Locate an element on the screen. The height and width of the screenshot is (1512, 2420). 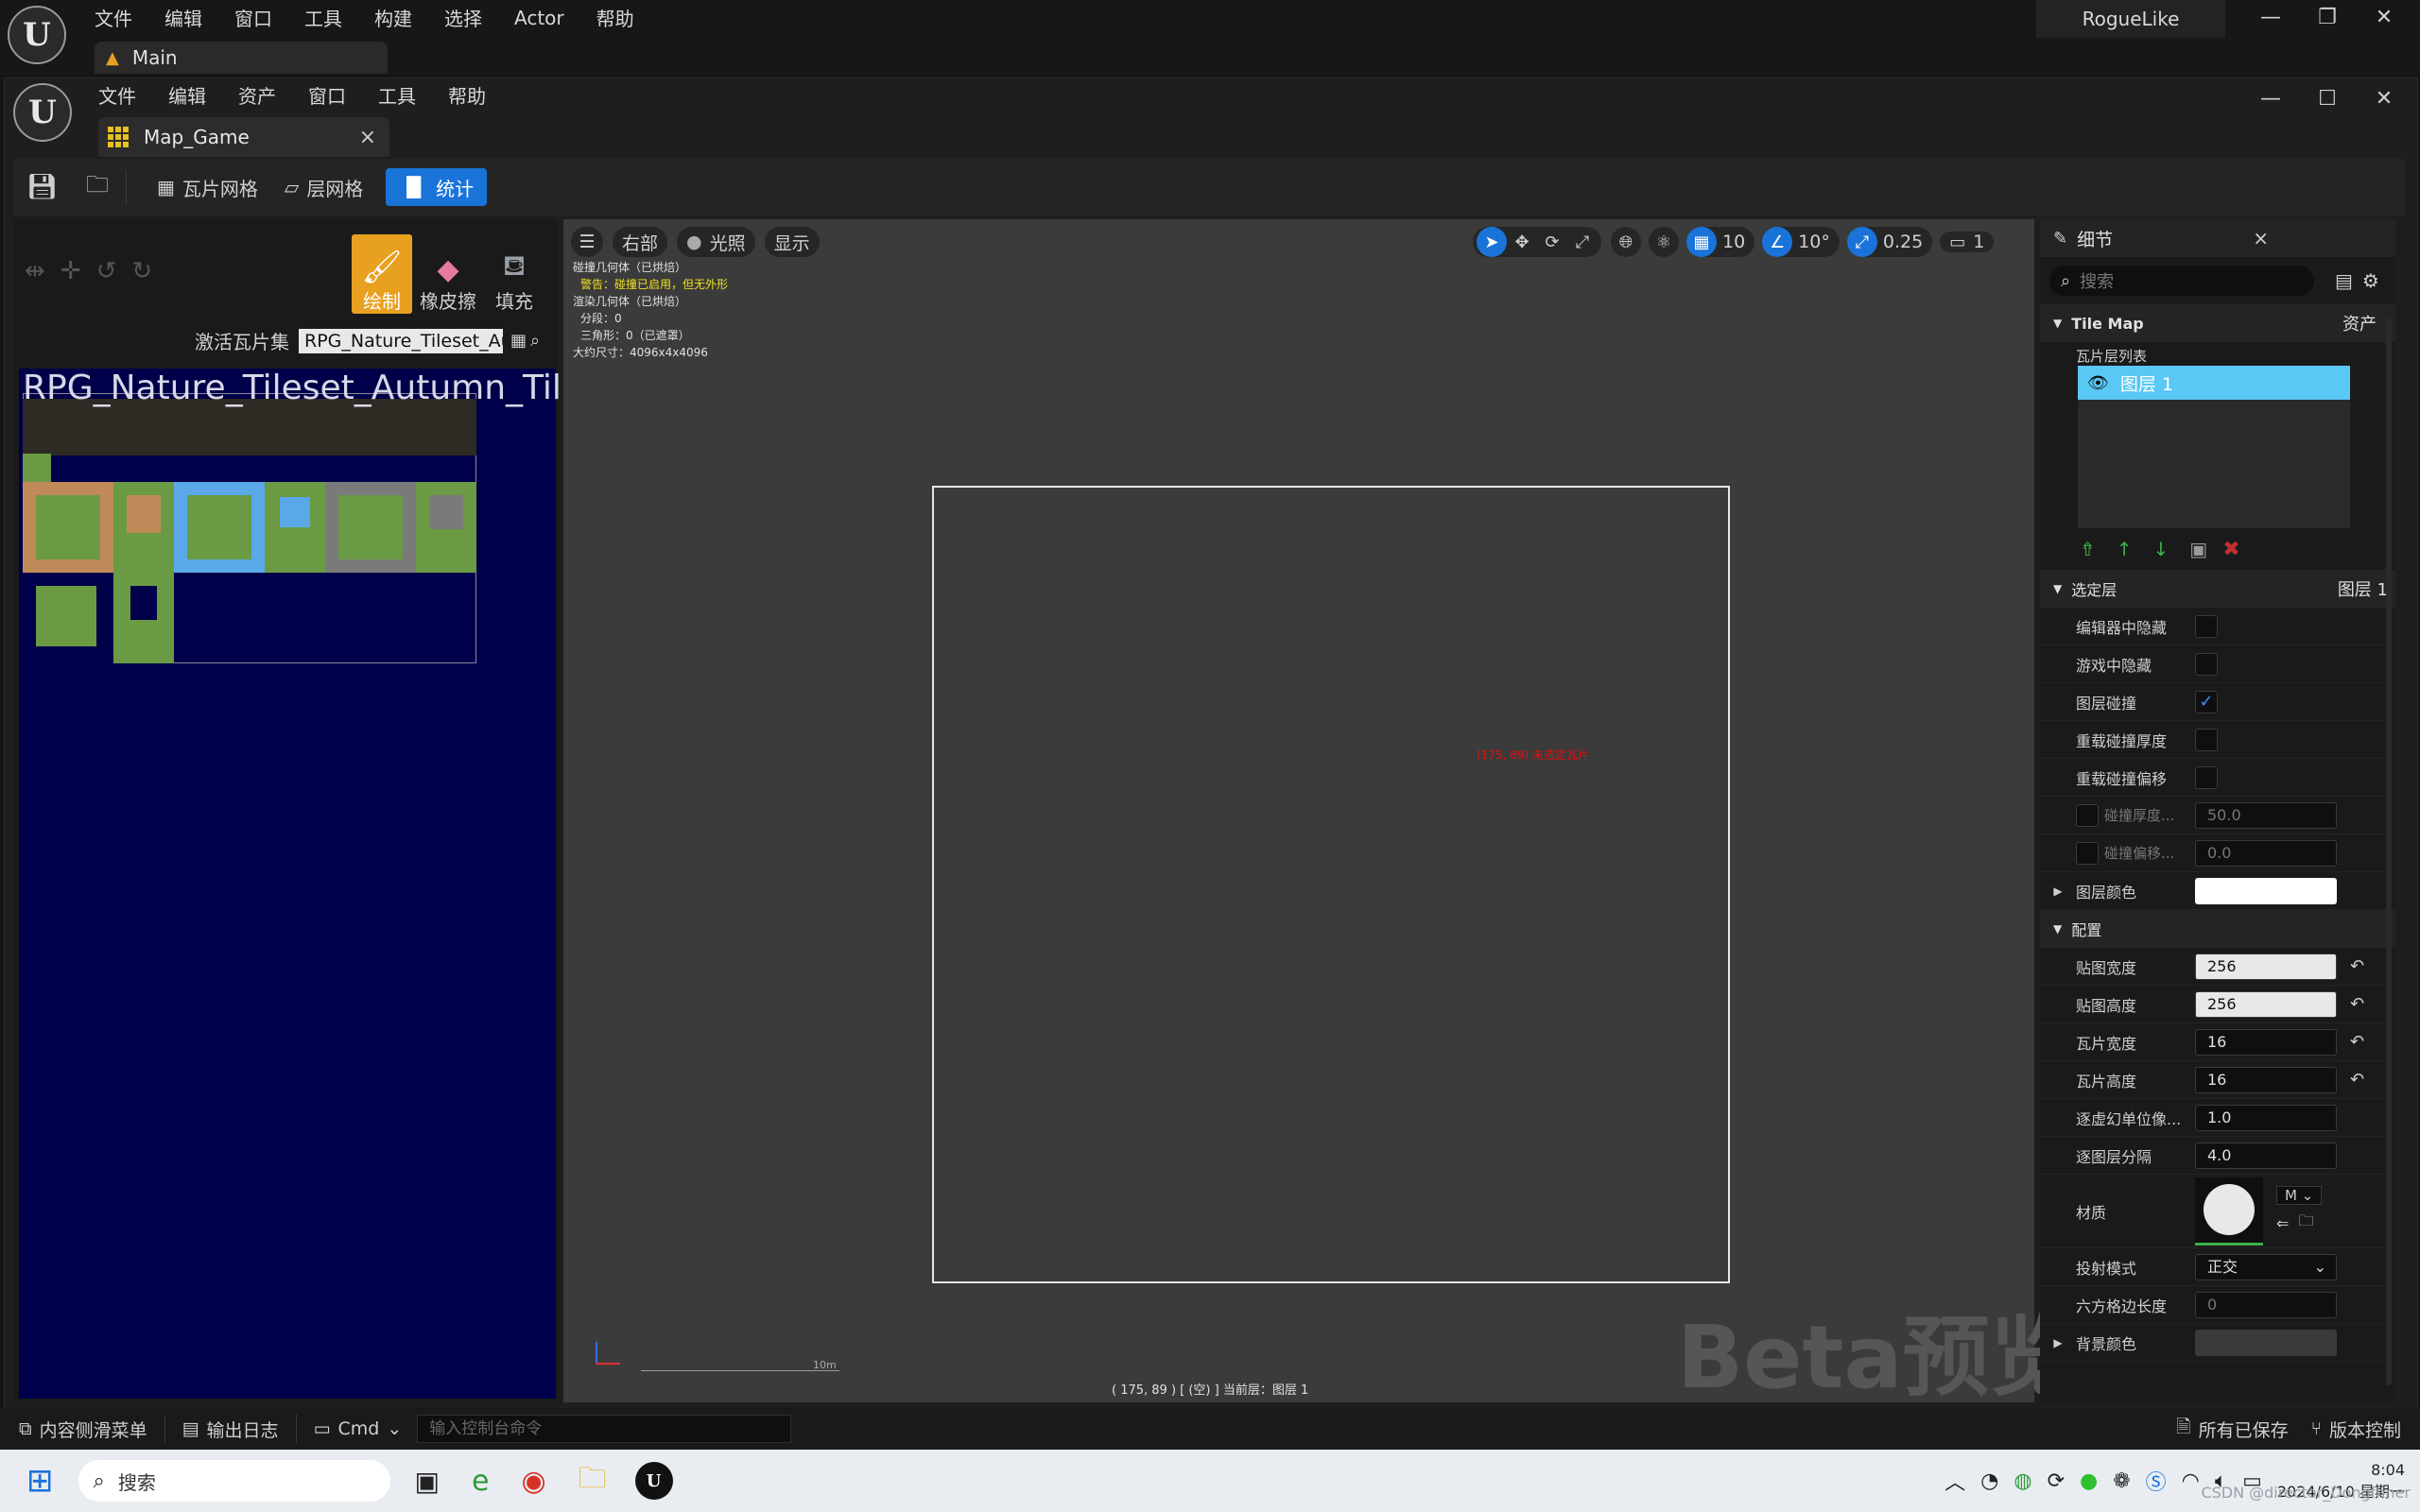
chrome-icon: ◉ is located at coordinates (533, 1481).